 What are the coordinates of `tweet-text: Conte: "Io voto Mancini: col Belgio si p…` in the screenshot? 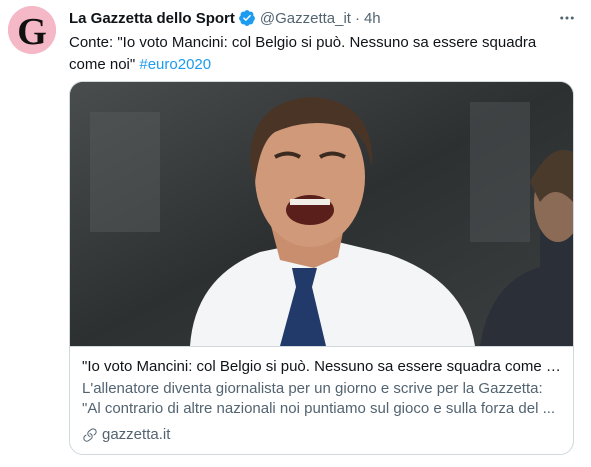 It's located at (321, 54).